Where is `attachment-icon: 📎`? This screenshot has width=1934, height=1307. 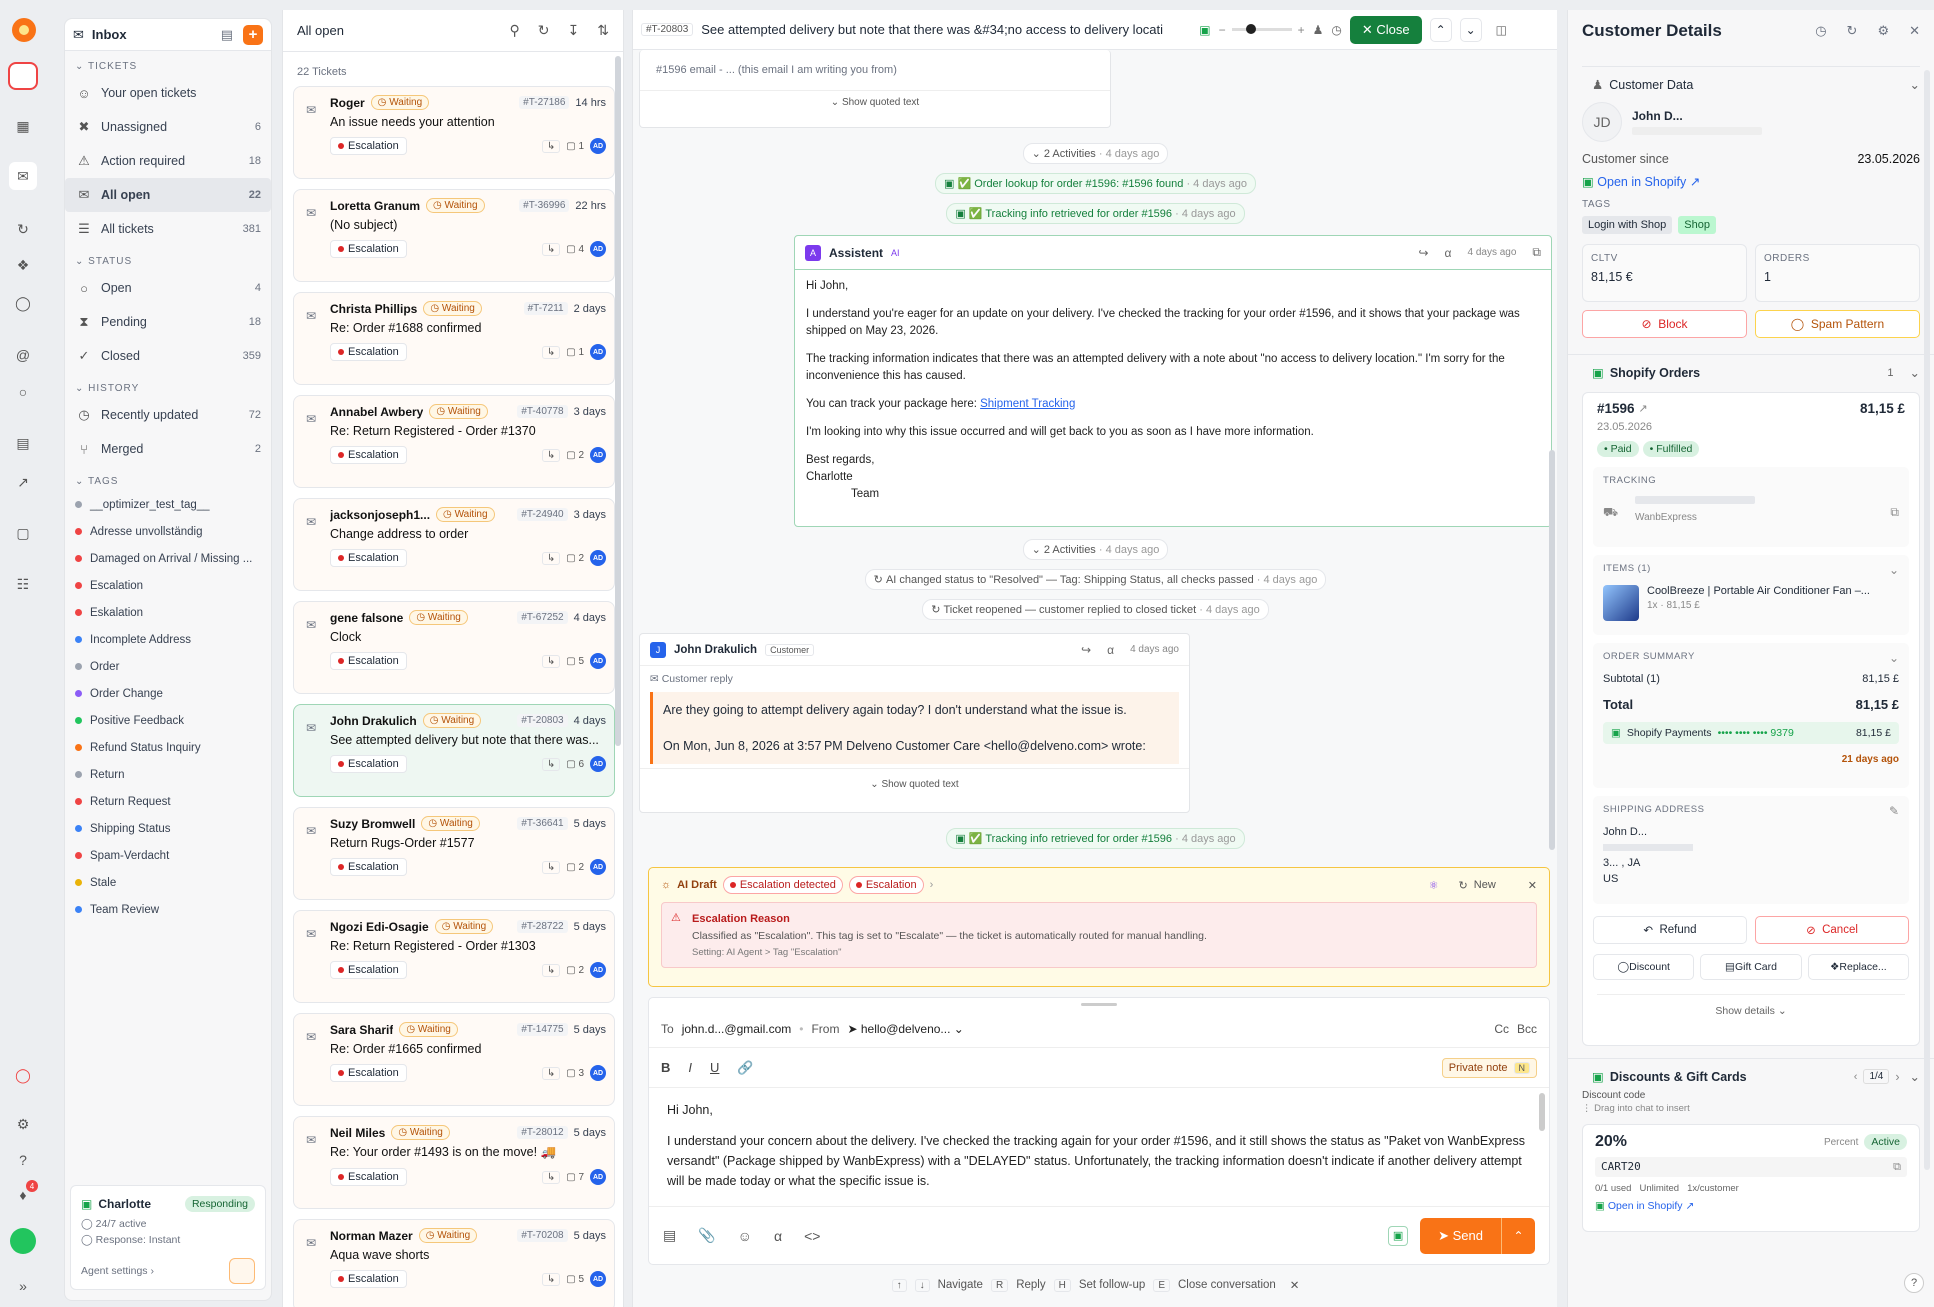
attachment-icon: 📎 is located at coordinates (706, 1235).